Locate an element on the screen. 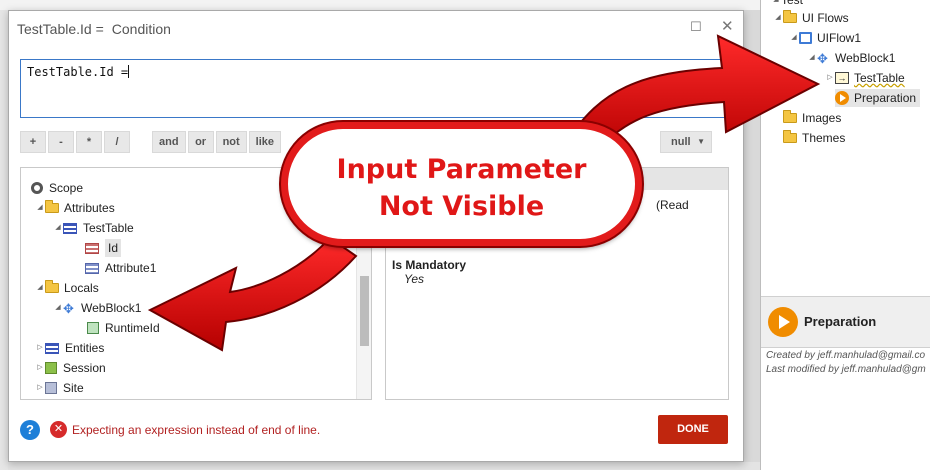  tree-item-uiflow1: ◢ UIFlow1 is located at coordinates (825, 38).